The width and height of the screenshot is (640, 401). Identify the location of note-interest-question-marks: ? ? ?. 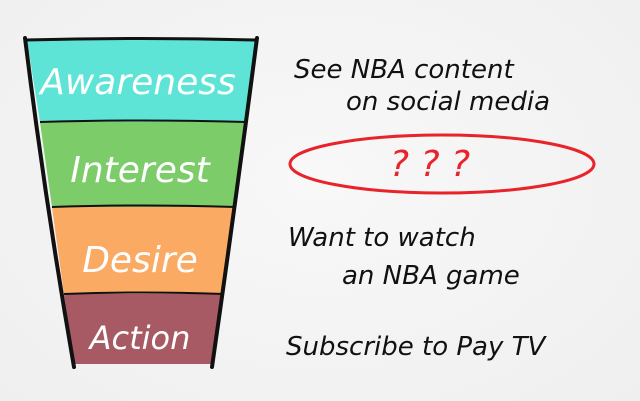
(430, 164).